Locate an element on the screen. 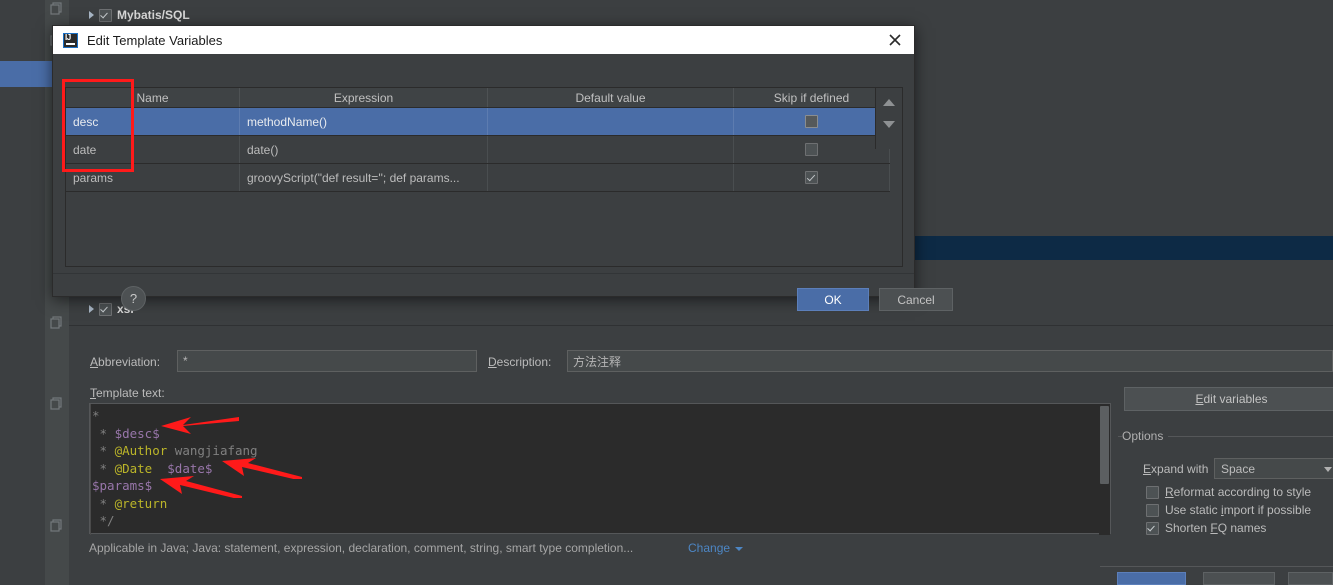 The height and width of the screenshot is (585, 1333). row-reorder-spinner is located at coordinates (888, 118).